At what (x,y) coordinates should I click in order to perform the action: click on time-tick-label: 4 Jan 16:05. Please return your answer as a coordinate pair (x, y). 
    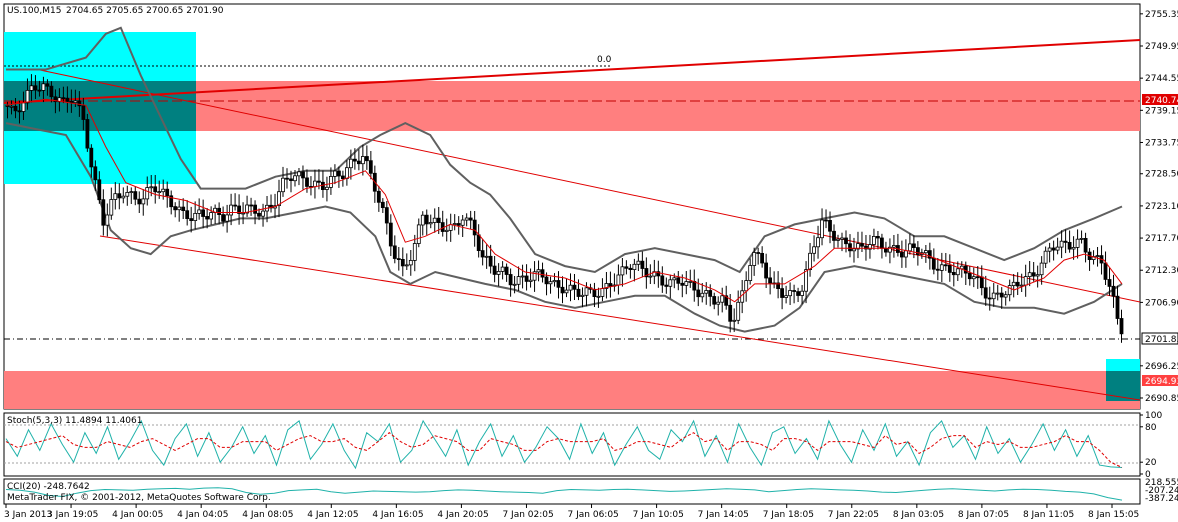
    Looking at the image, I should click on (397, 515).